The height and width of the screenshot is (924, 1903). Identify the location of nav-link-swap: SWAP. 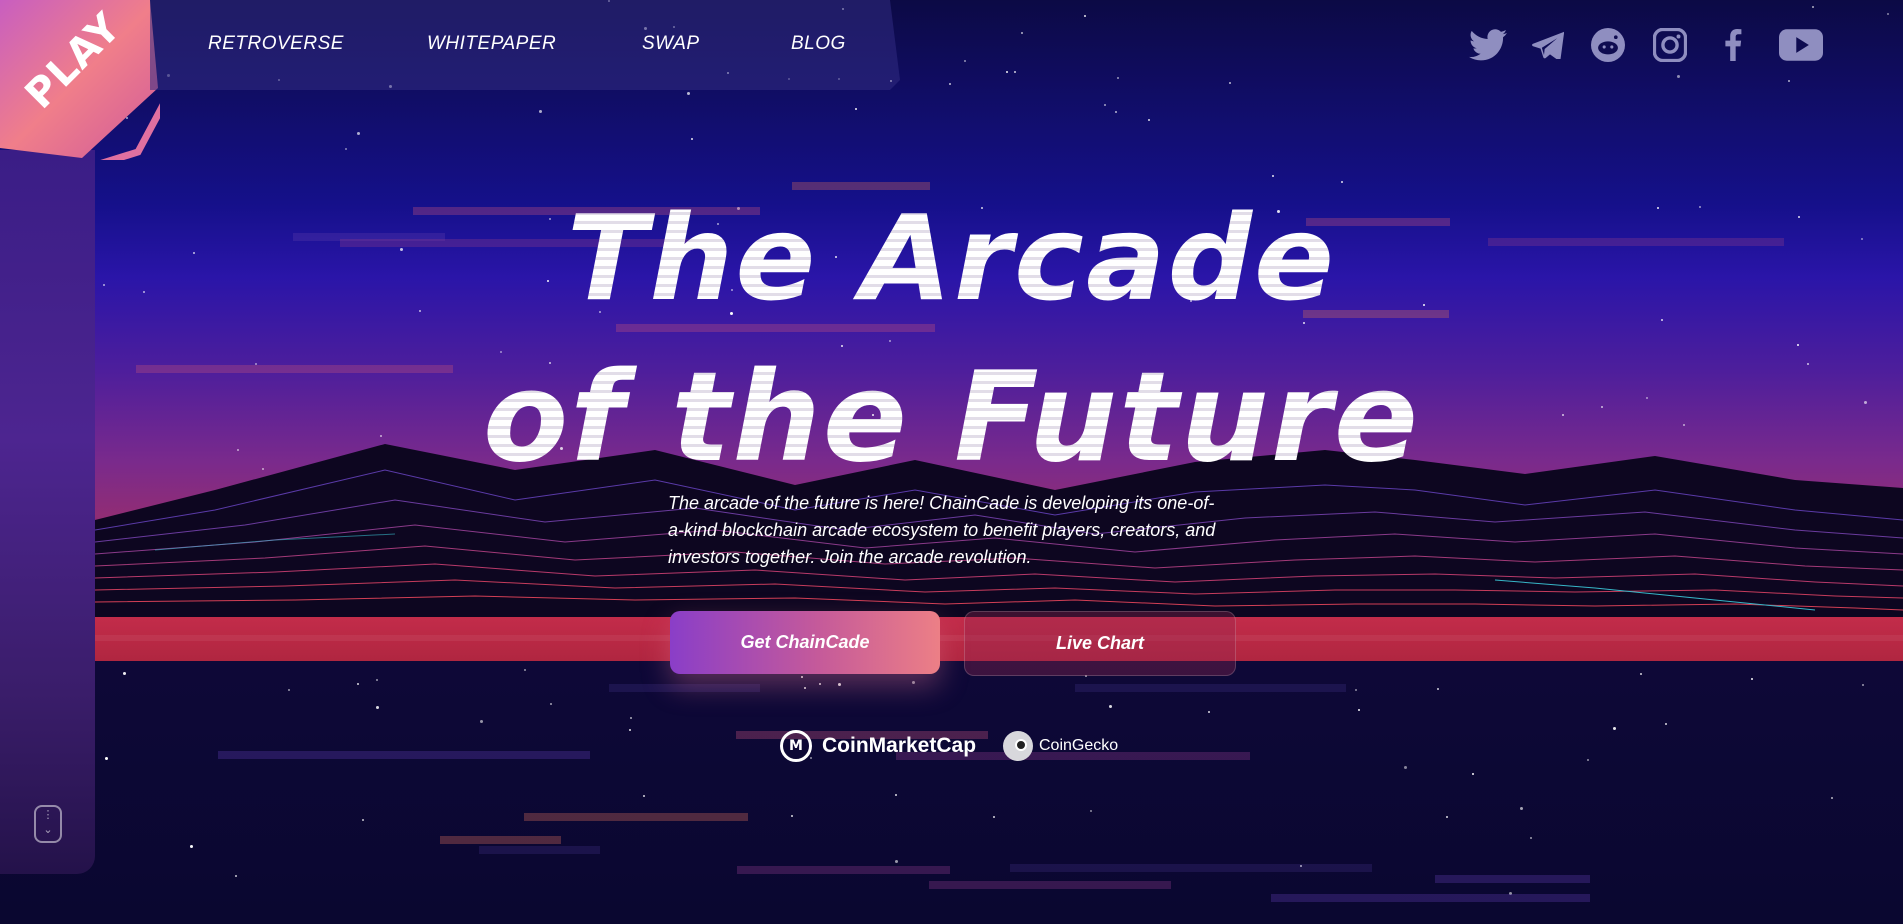
(671, 44).